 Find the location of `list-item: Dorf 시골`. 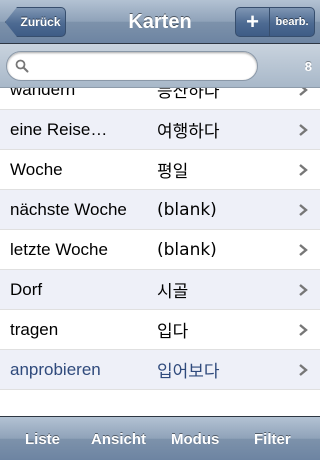

list-item: Dorf 시골 is located at coordinates (160, 290).